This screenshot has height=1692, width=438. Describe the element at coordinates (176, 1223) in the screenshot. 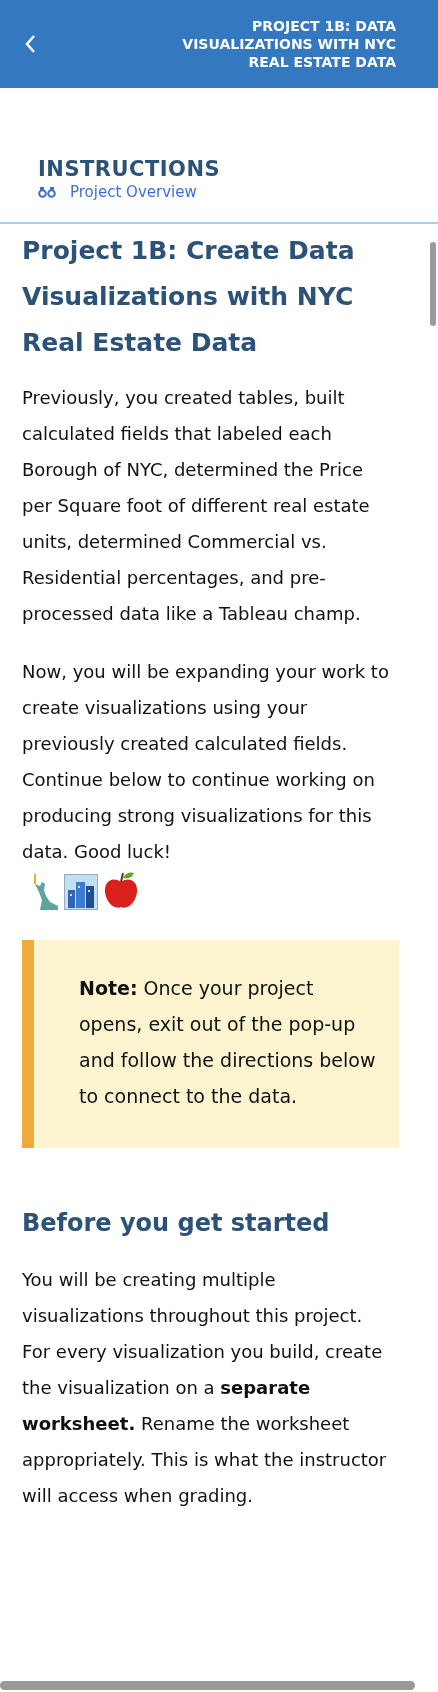

I see `section-heading: Before you get started` at that location.